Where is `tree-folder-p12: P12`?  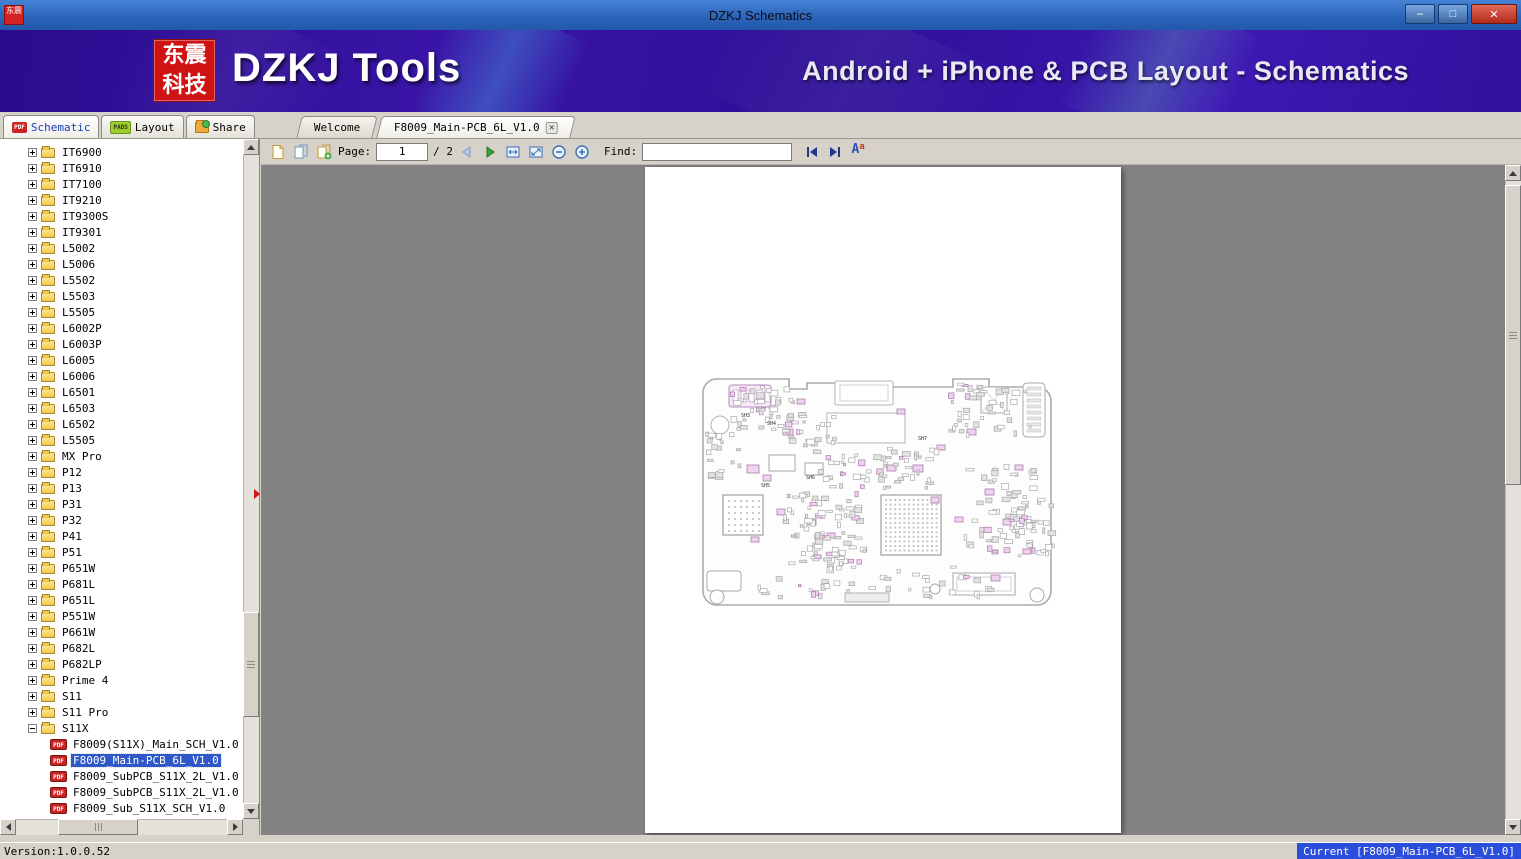
tree-folder-p12: P12 is located at coordinates (121, 472).